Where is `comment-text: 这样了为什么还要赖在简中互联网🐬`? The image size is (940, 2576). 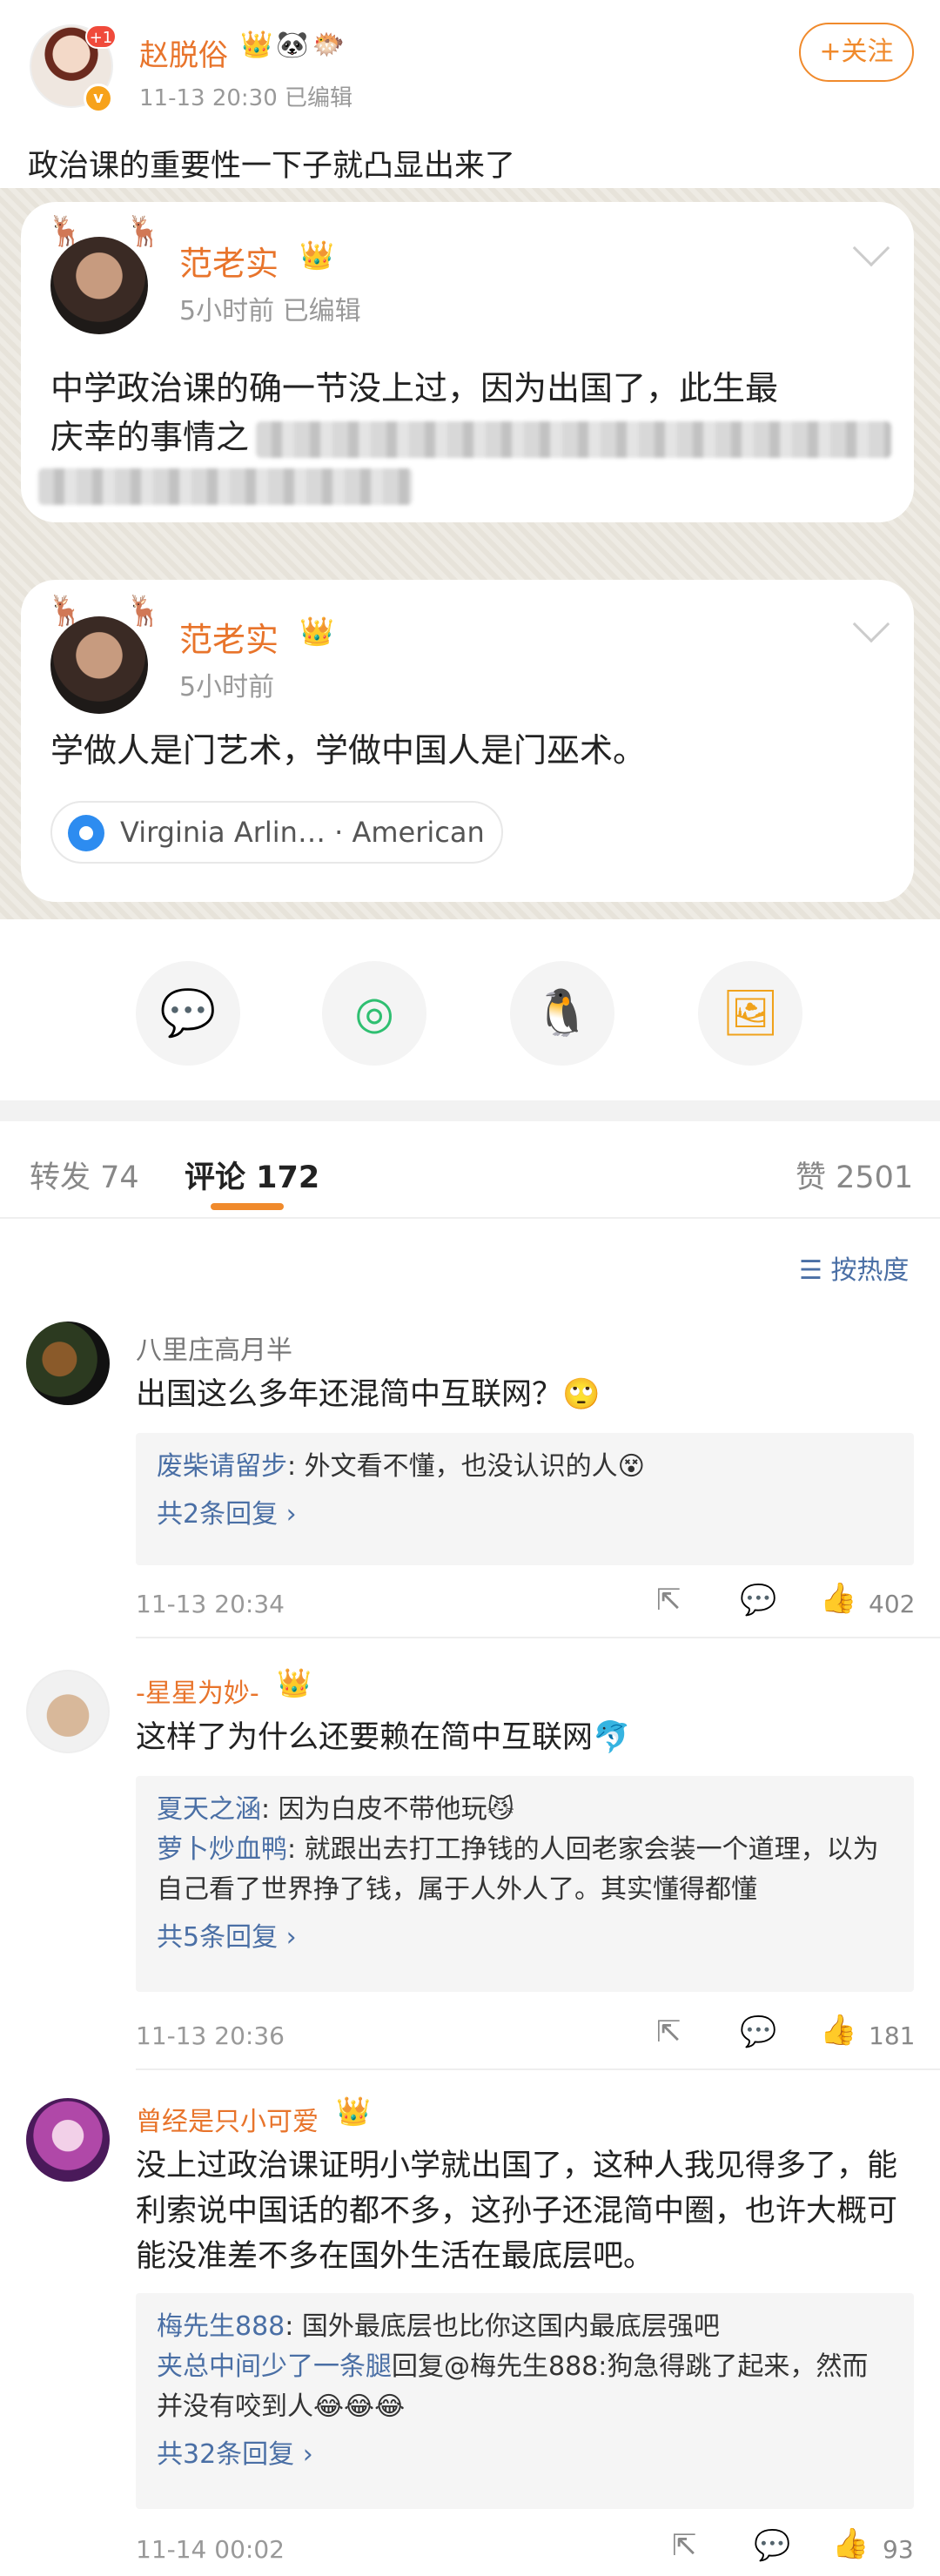 comment-text: 这样了为什么还要赖在简中互联网🐬 is located at coordinates (383, 1737).